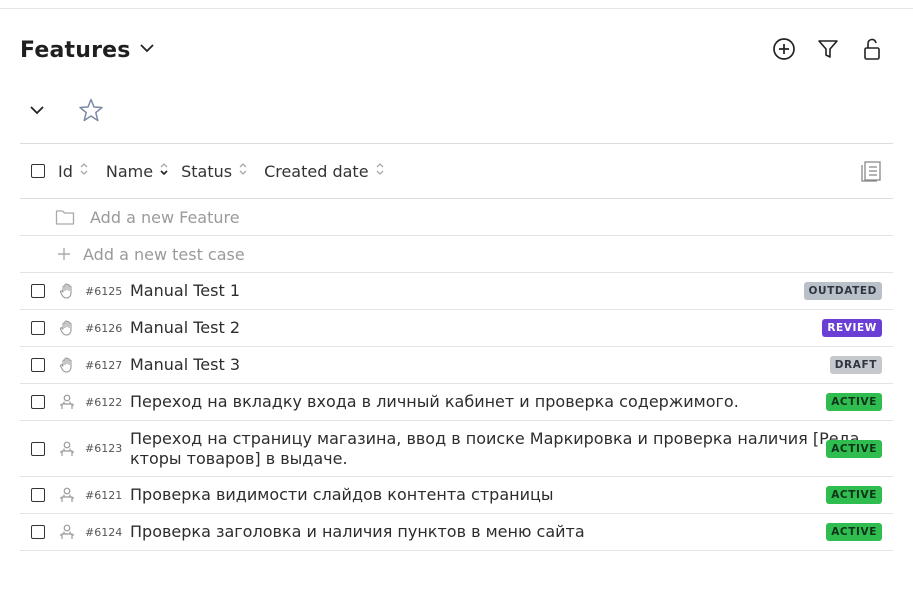 The image size is (913, 589). Describe the element at coordinates (104, 365) in the screenshot. I see `test-case-id: #6127` at that location.